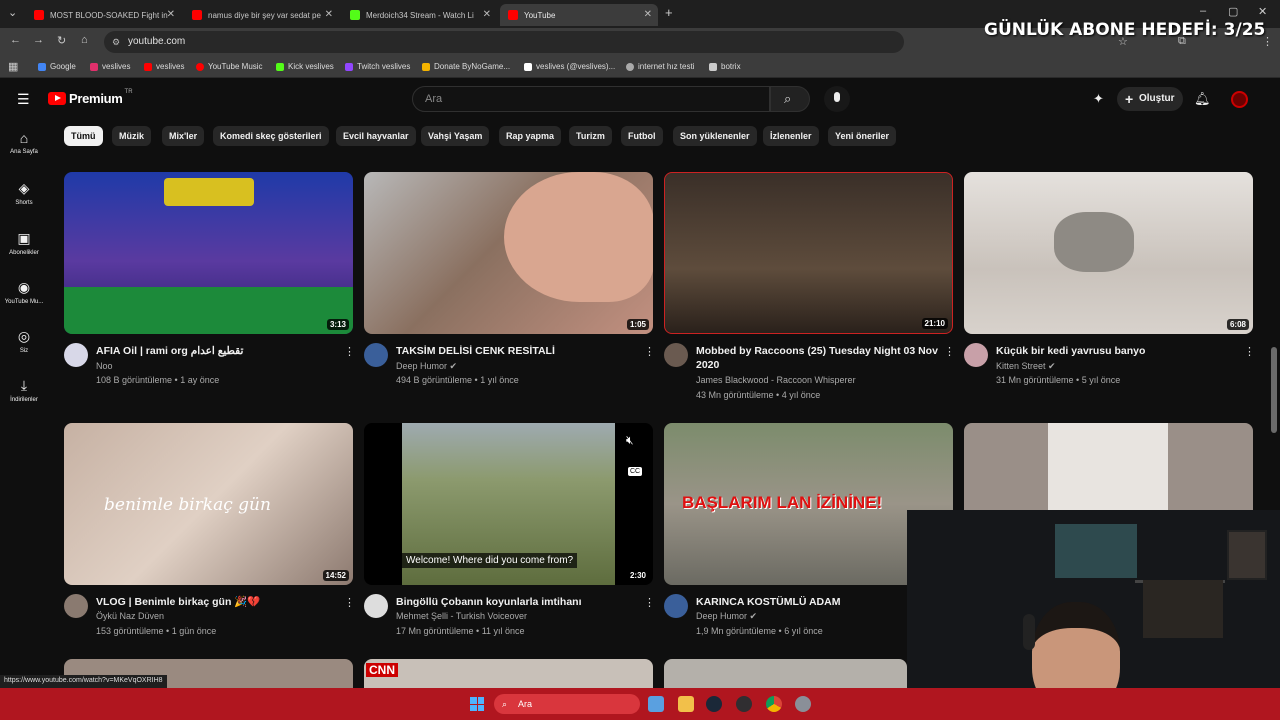 This screenshot has height=720, width=1280. Describe the element at coordinates (61, 40) in the screenshot. I see `reload-icon: ↻` at that location.